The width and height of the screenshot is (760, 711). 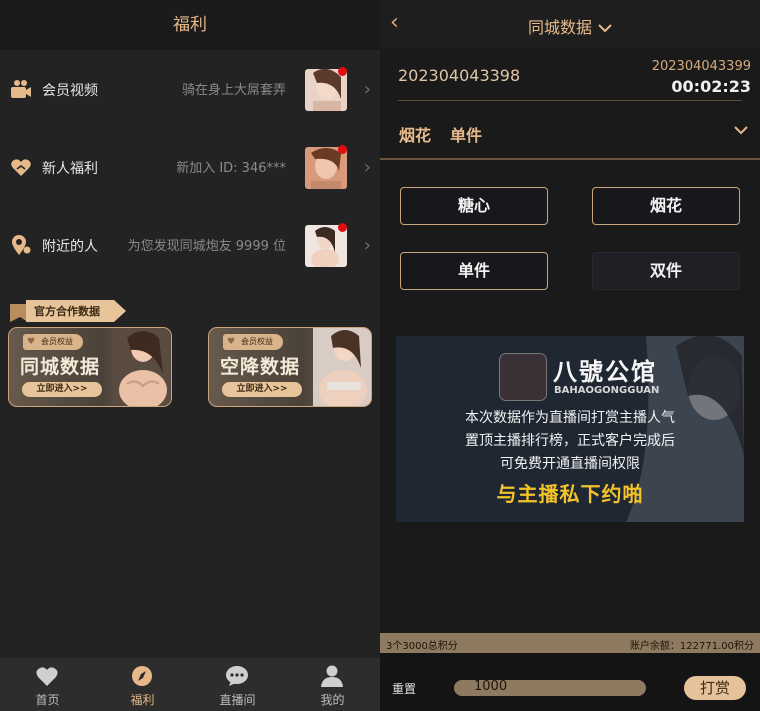 What do you see at coordinates (570, 494) in the screenshot?
I see `banner-highlight: 与主播私下约啪` at bounding box center [570, 494].